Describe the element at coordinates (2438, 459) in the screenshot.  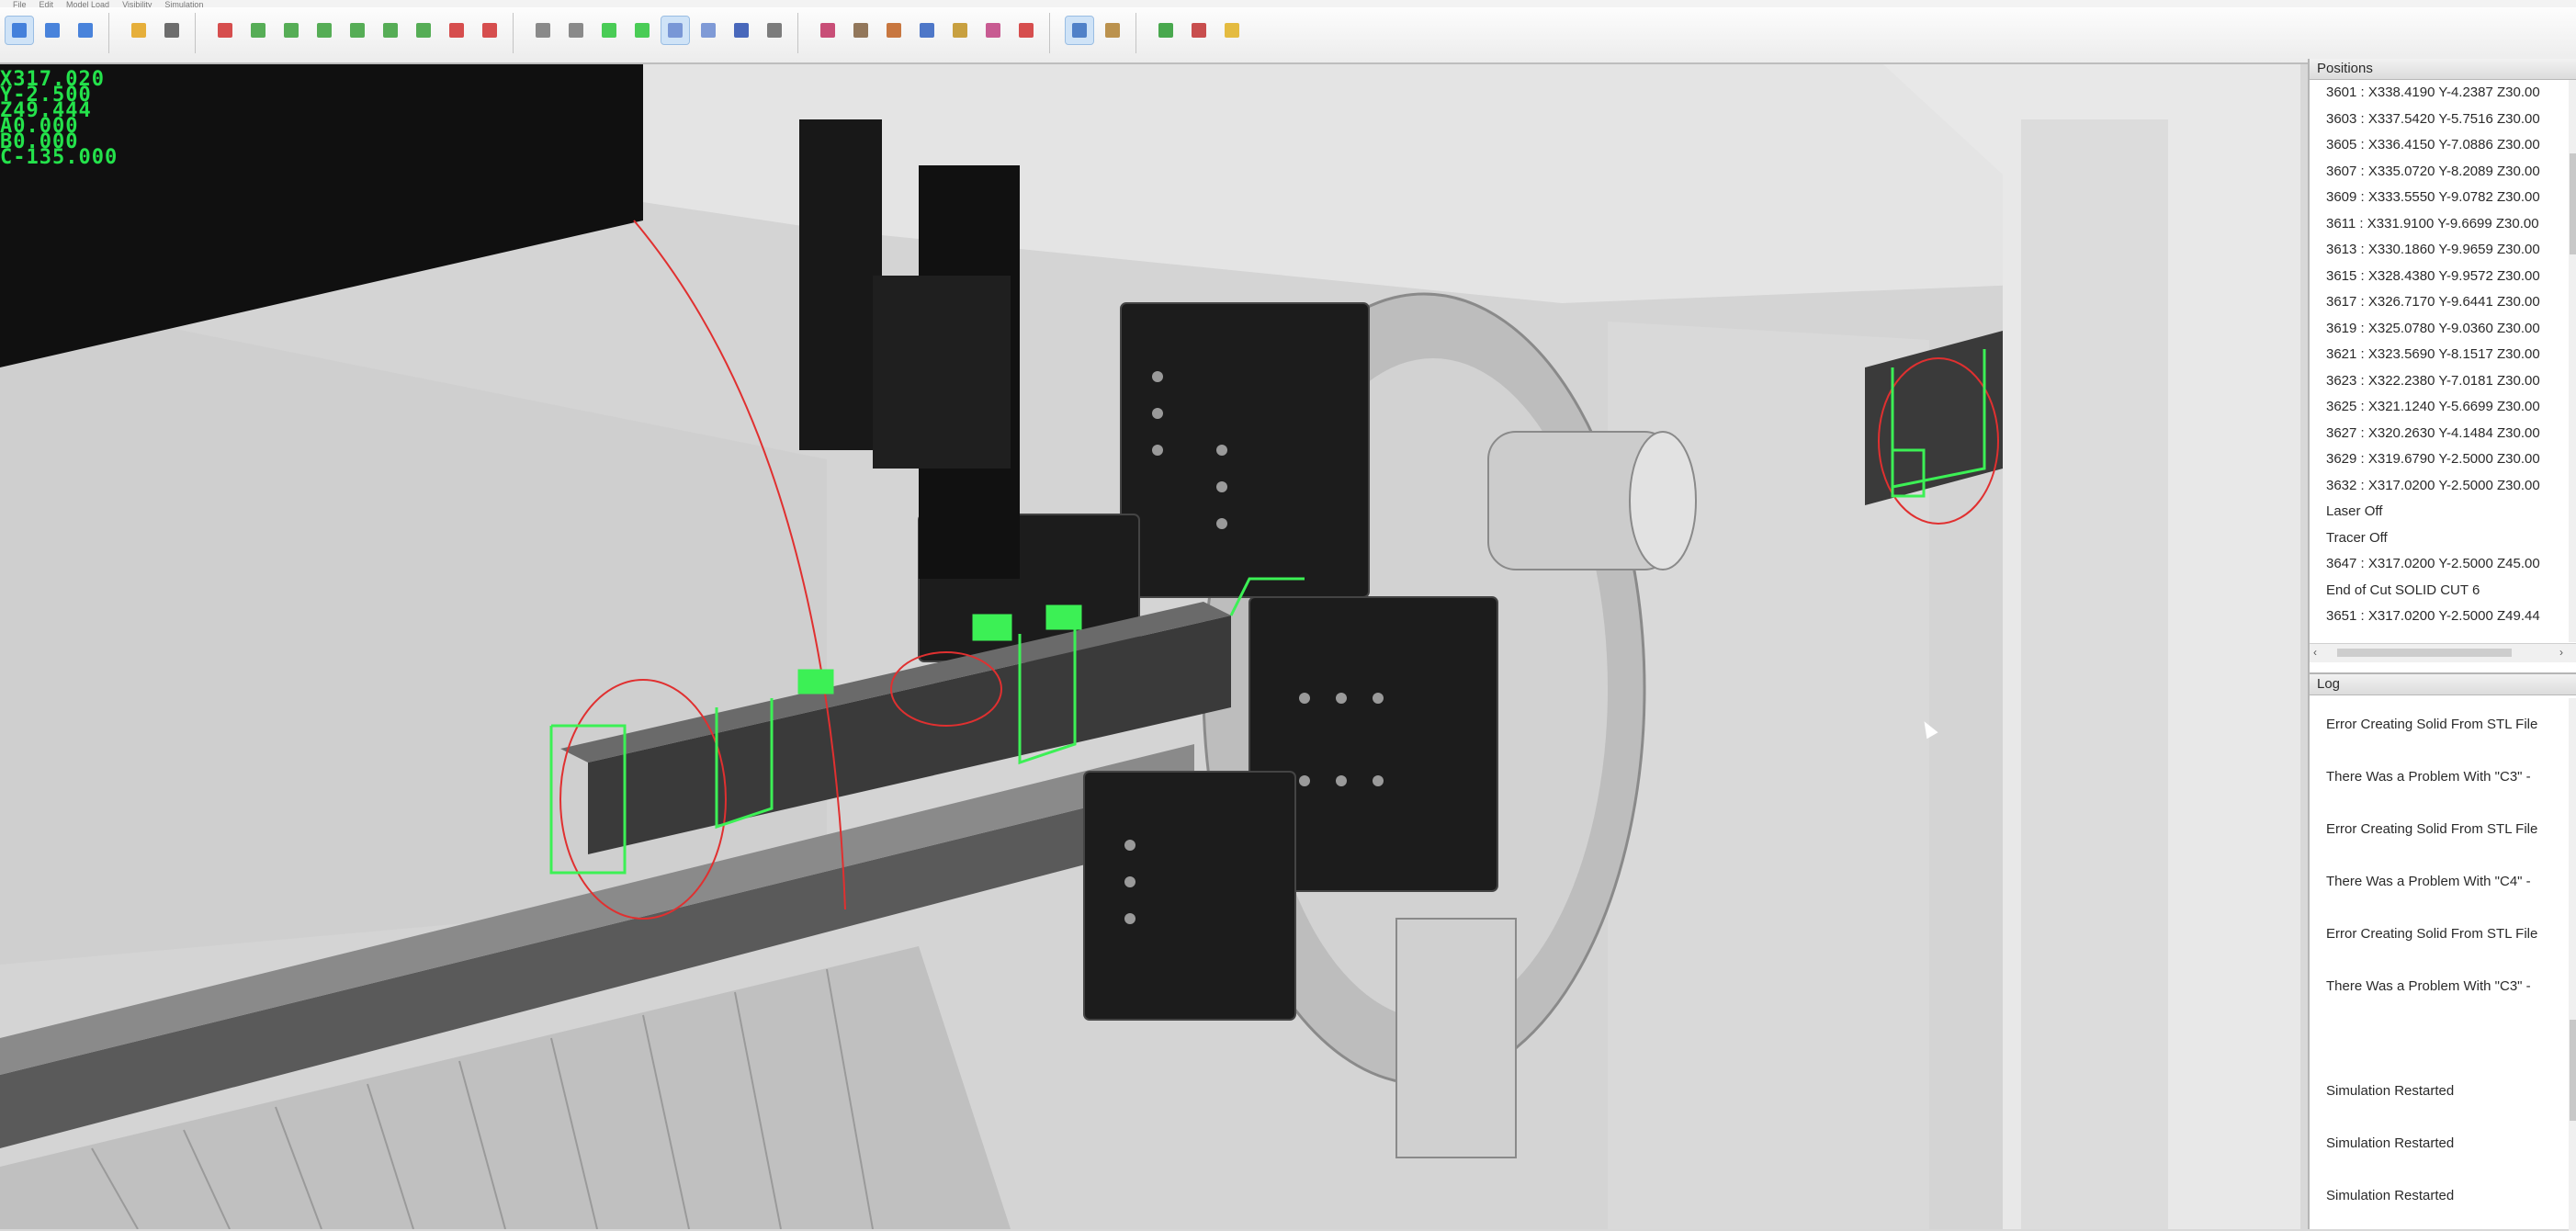
I see `position-row: 3629 : X319.6790 Y-2.5000 Z30.00` at that location.